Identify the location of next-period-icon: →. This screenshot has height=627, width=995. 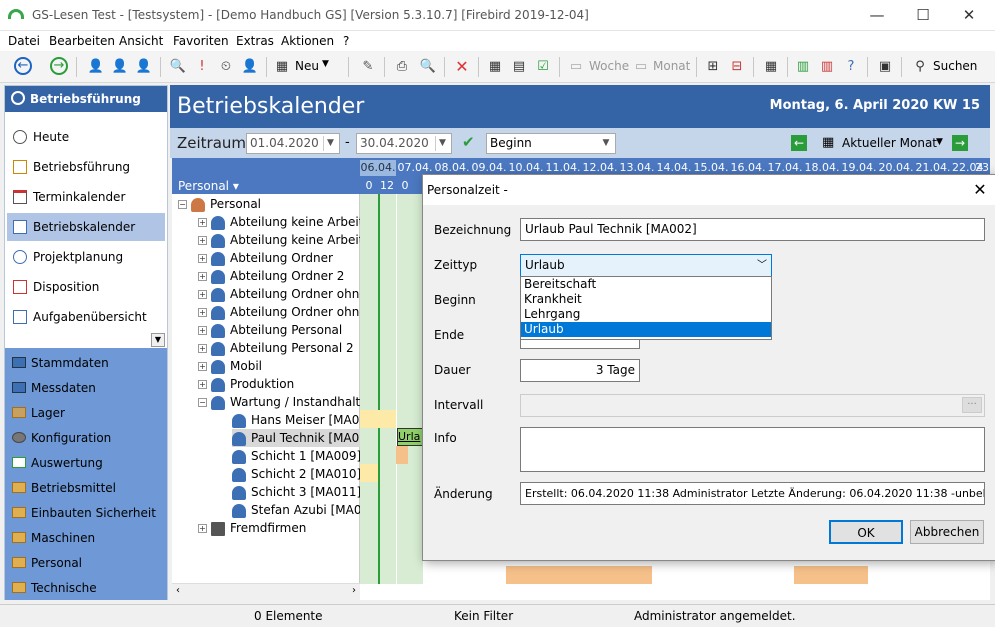
(960, 143).